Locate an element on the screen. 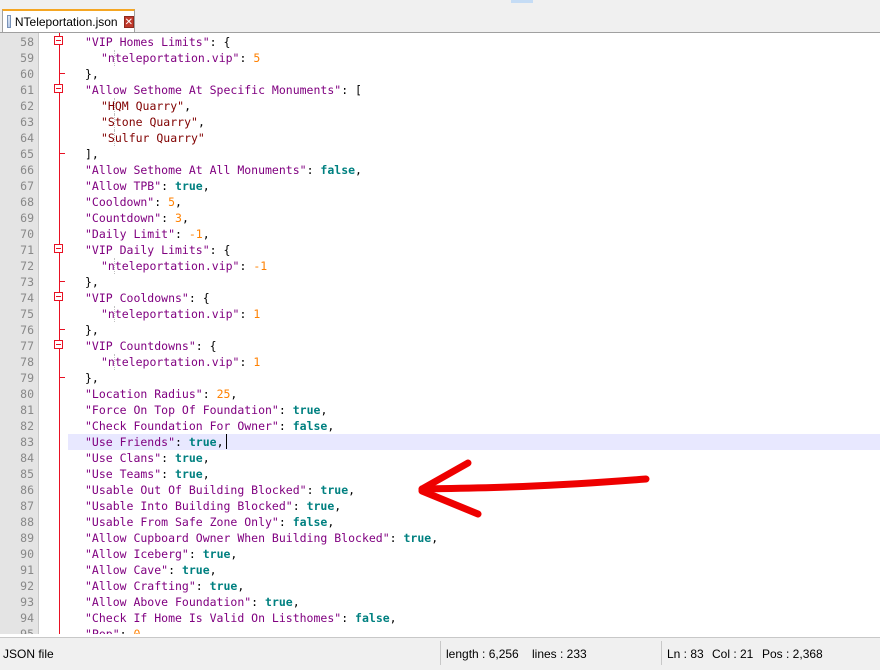 The height and width of the screenshot is (670, 880). code-text: "Allow TPB": true, is located at coordinates (147, 186).